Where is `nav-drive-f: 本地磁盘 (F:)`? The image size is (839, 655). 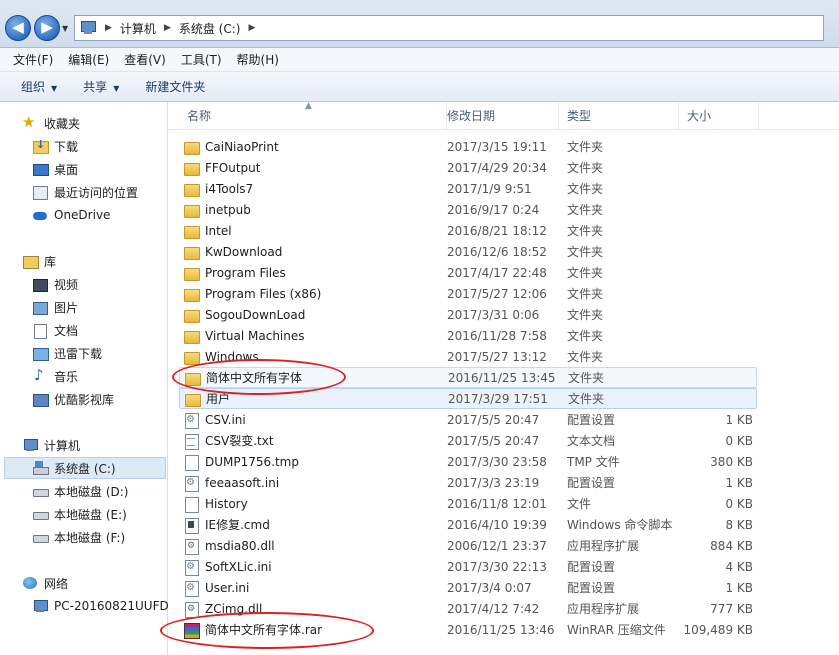
nav-drive-f: 本地磁盘 (F:) is located at coordinates (78, 537).